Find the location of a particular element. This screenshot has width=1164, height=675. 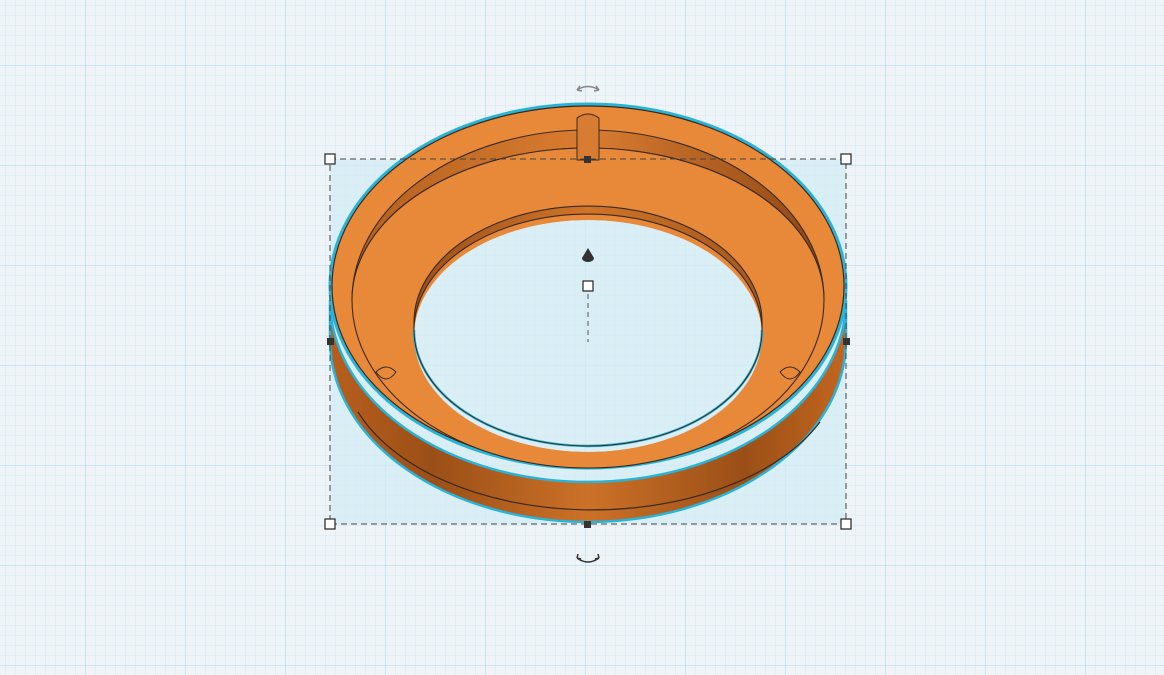

handle-edge-bottom is located at coordinates (587, 524).